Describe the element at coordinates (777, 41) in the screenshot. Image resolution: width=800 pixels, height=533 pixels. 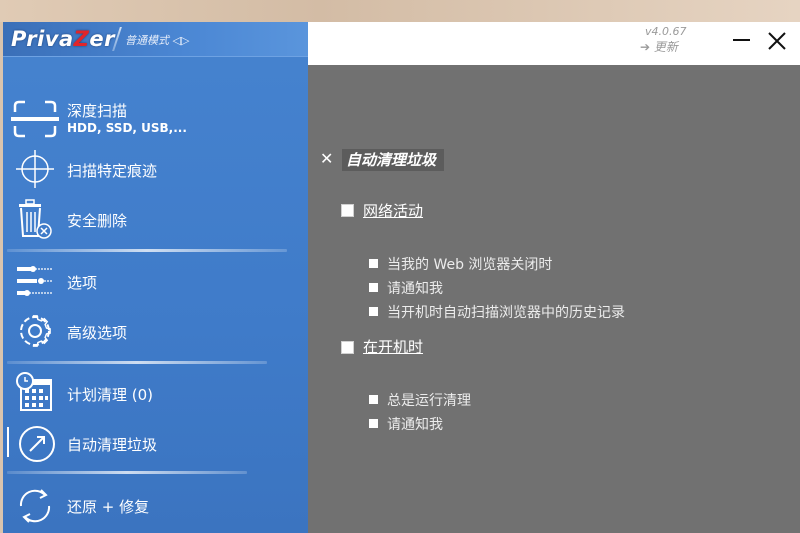
I see `close-icon` at that location.